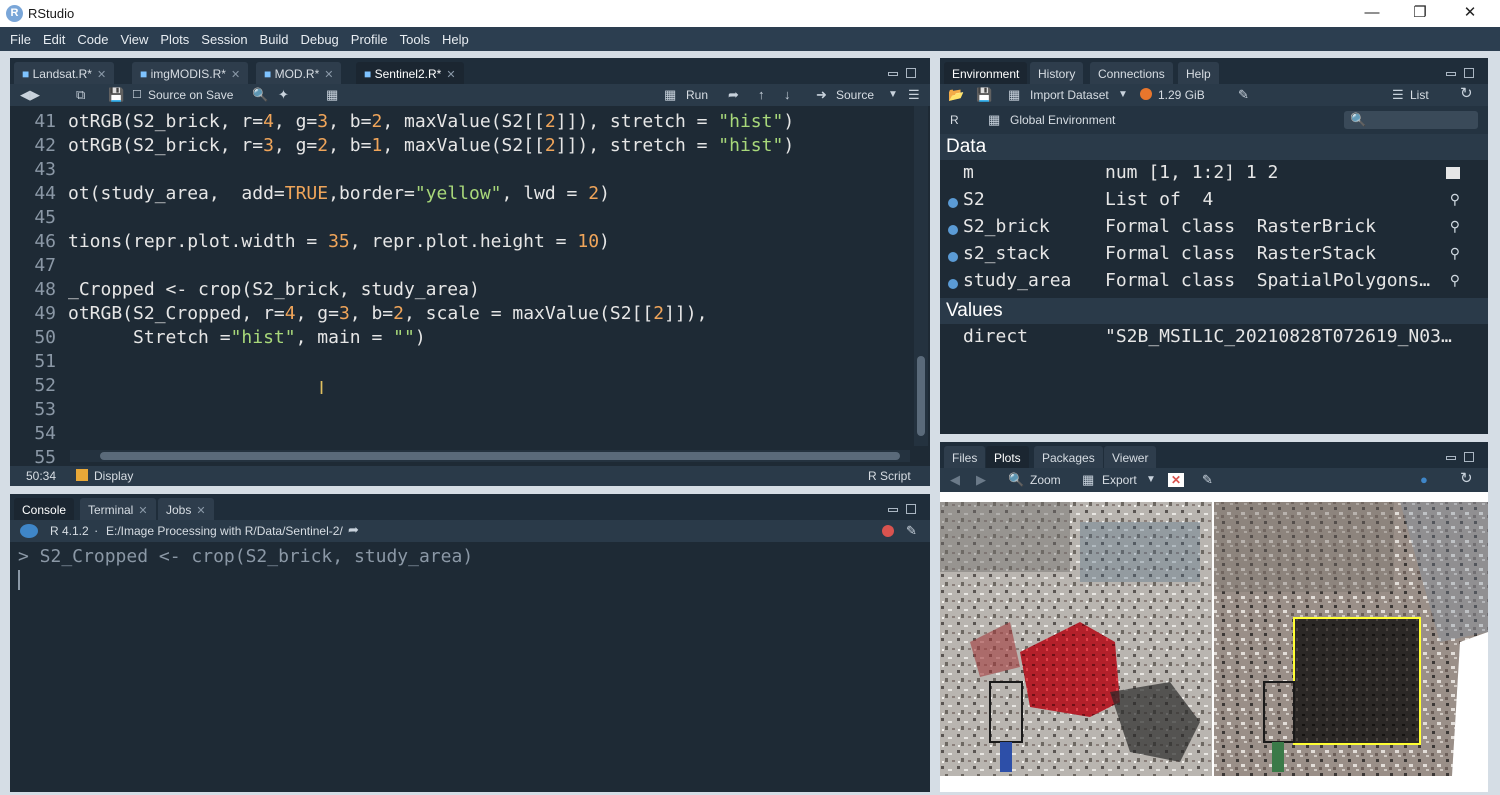 The height and width of the screenshot is (795, 1500). What do you see at coordinates (1088, 480) in the screenshot?
I see `export-icon: ▦` at bounding box center [1088, 480].